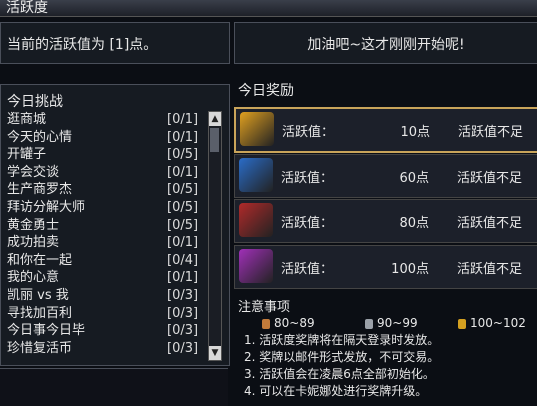 The height and width of the screenshot is (406, 537). What do you see at coordinates (264, 307) in the screenshot?
I see `notes-heading: 注意事项` at bounding box center [264, 307].